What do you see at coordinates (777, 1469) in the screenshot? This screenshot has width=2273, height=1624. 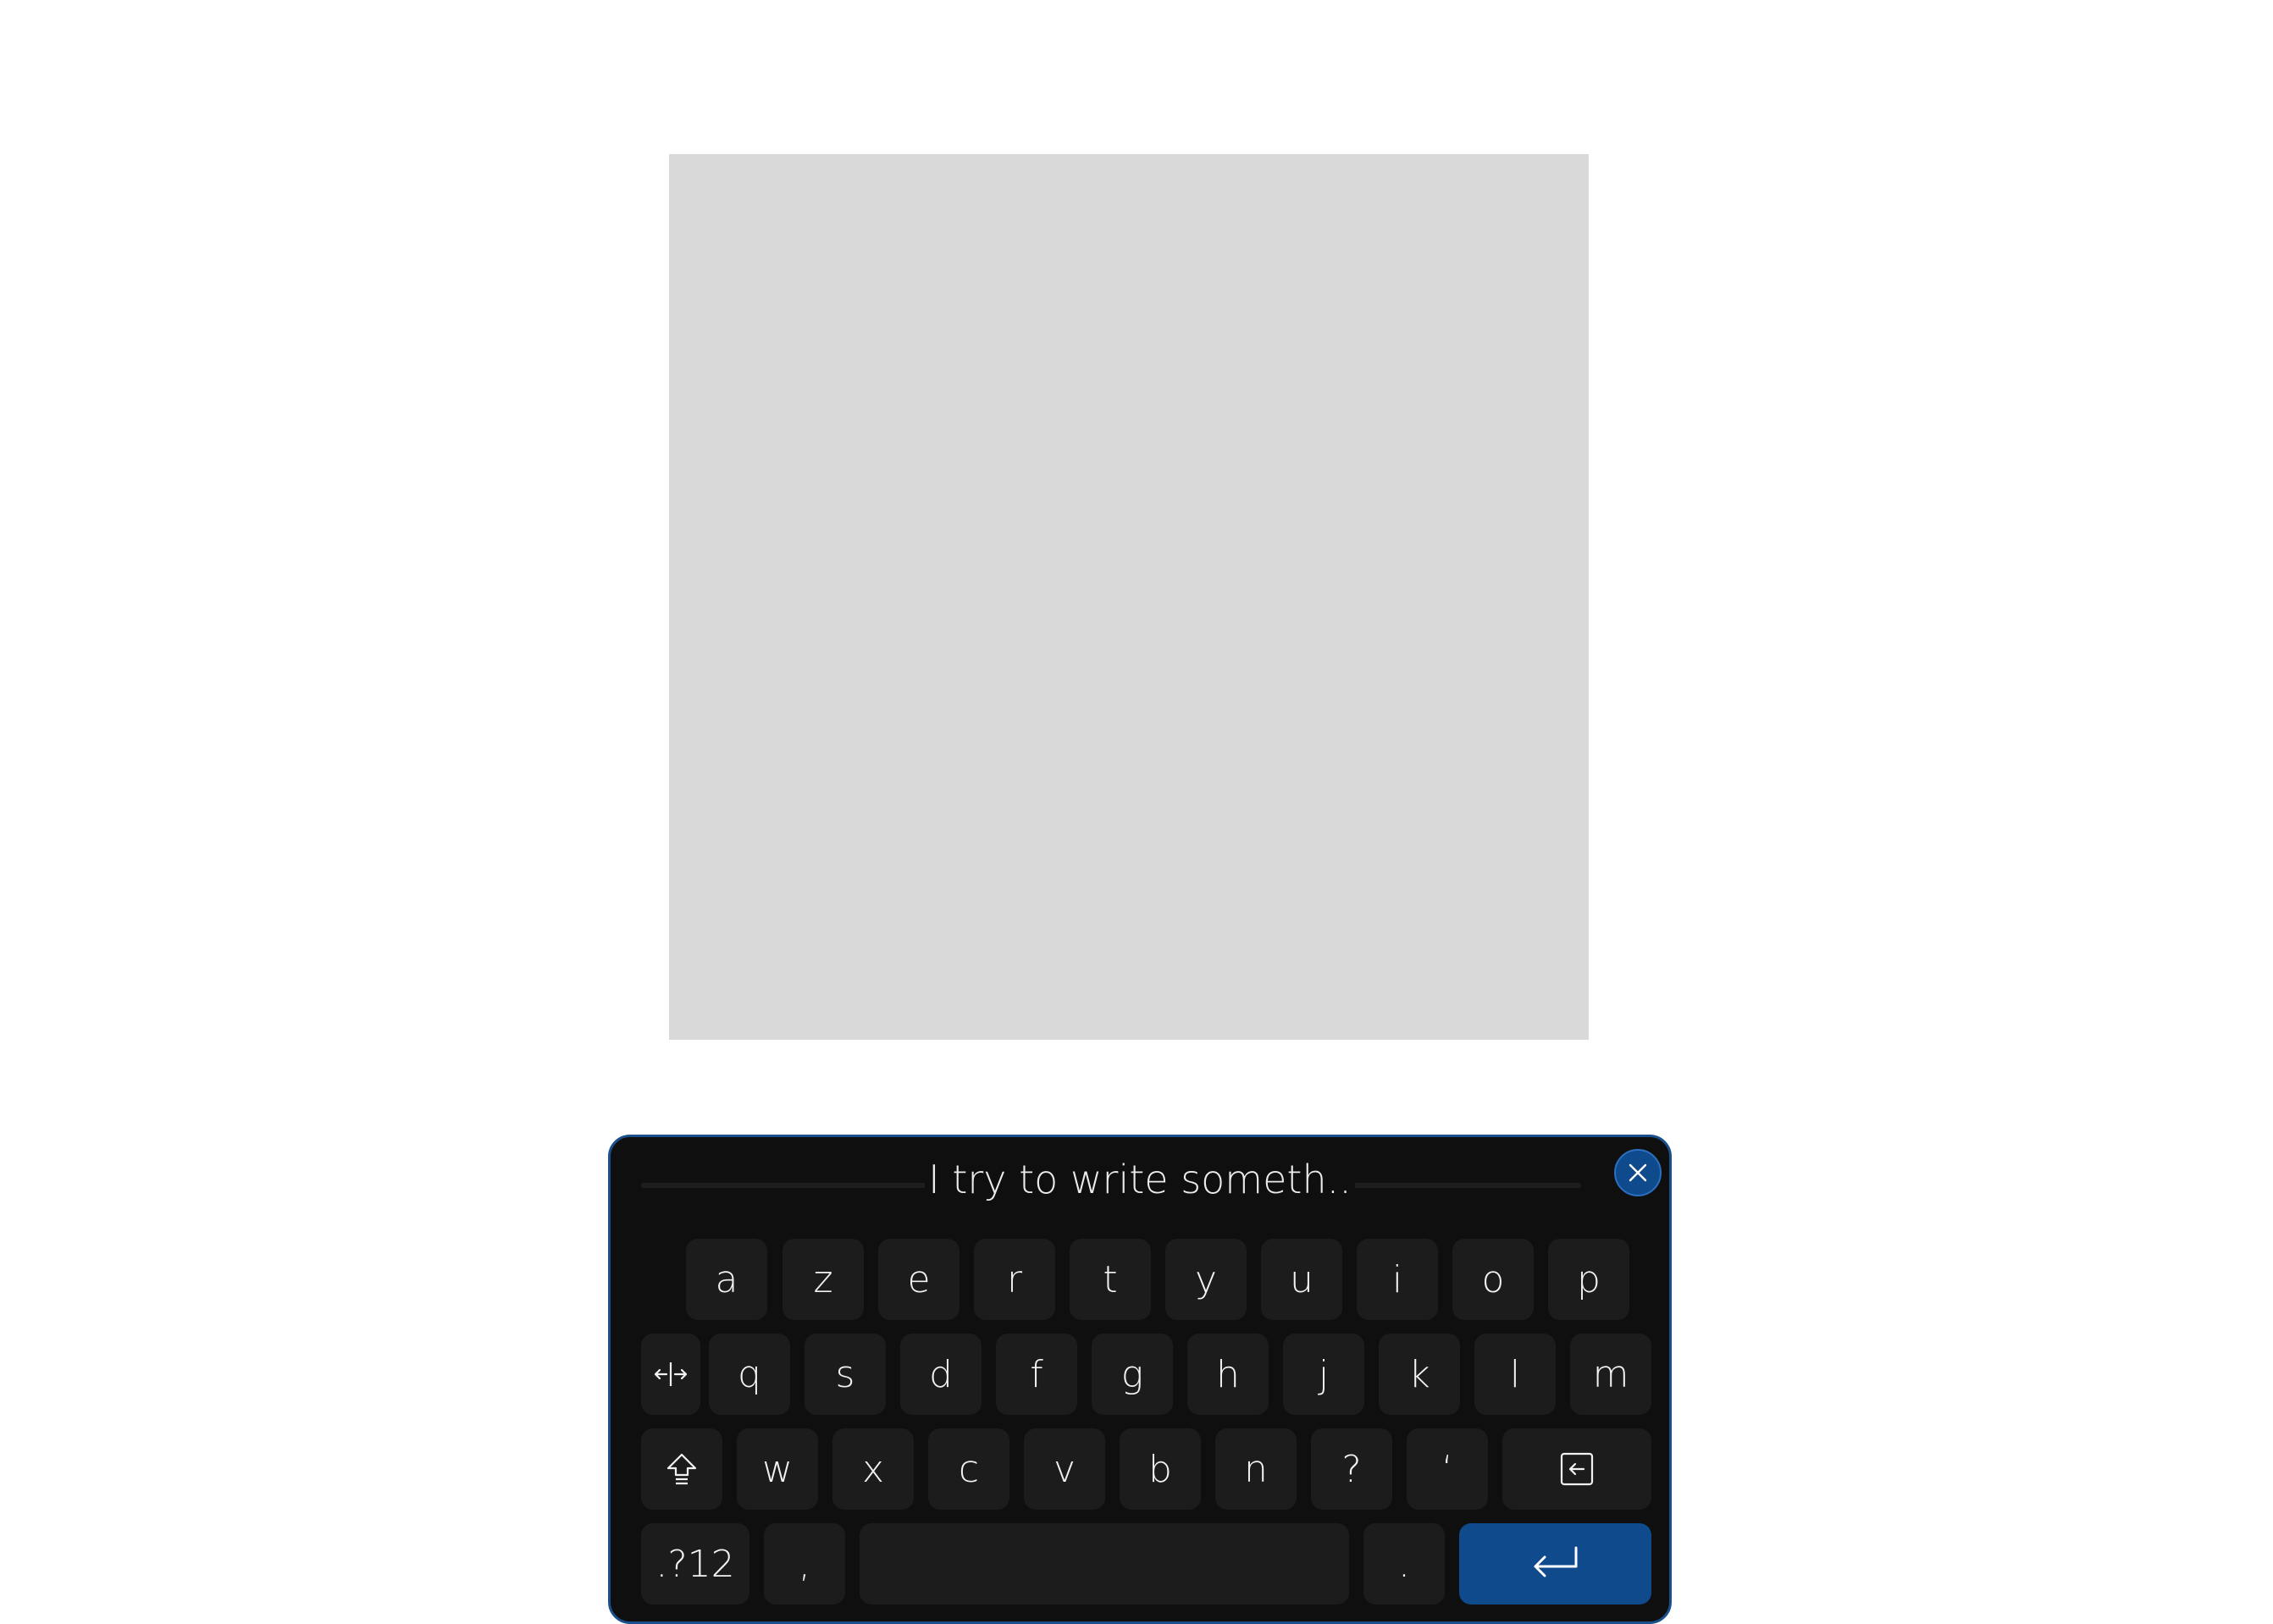 I see `key-w: w` at bounding box center [777, 1469].